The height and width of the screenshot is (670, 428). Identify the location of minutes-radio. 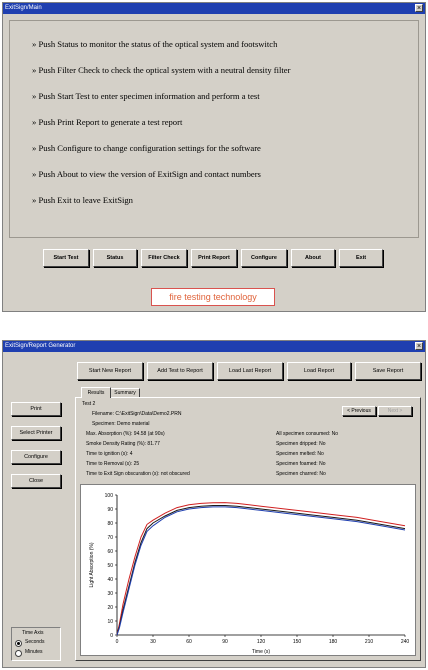
(18, 653).